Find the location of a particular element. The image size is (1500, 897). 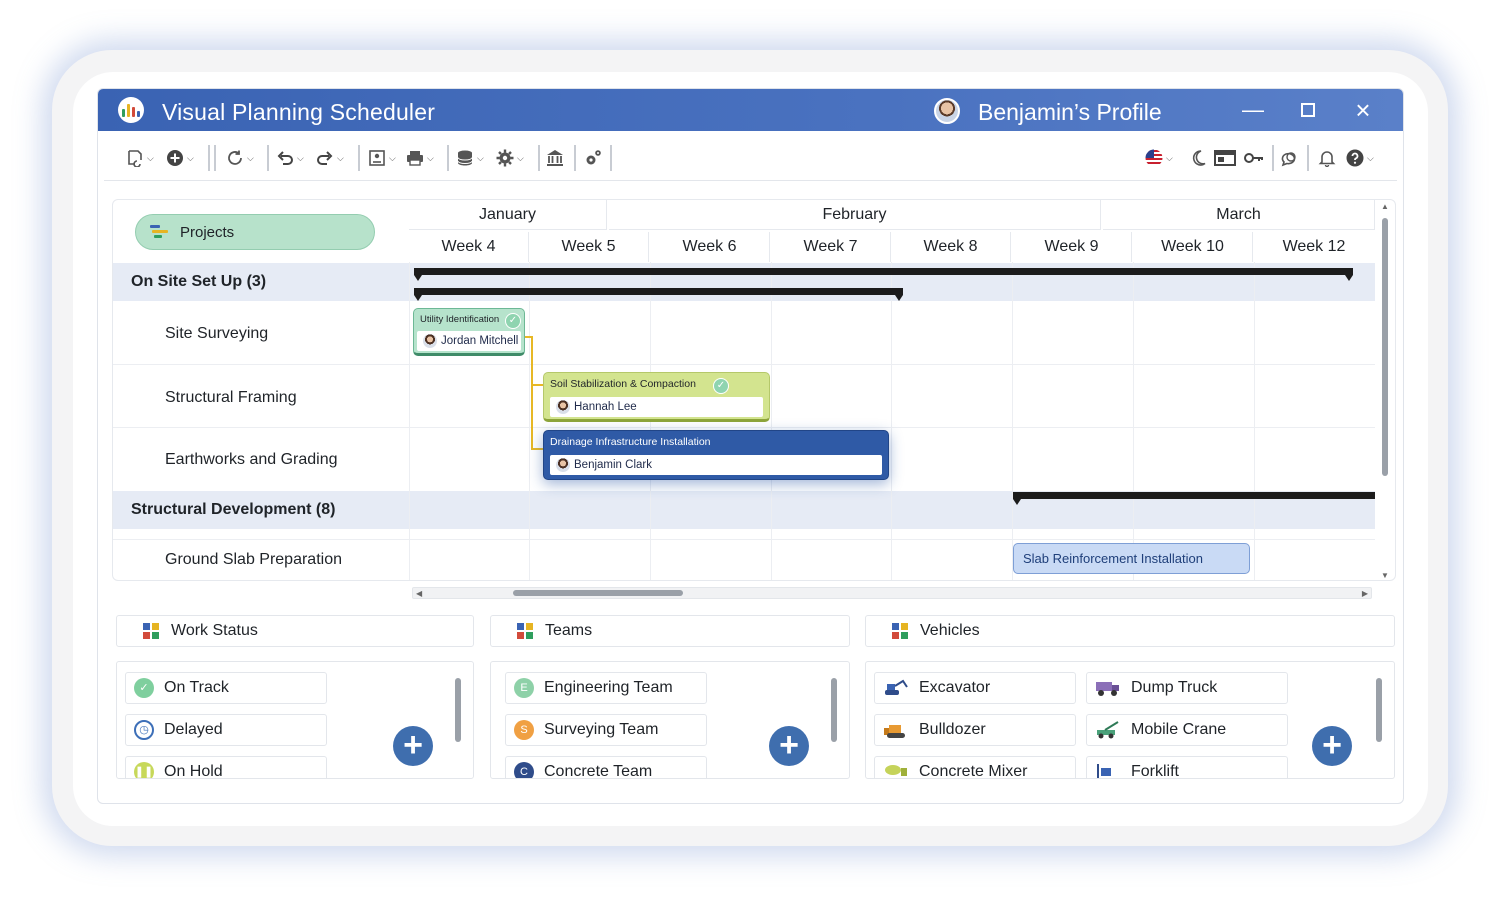

vehicle-excavator: Excavator is located at coordinates (975, 688).